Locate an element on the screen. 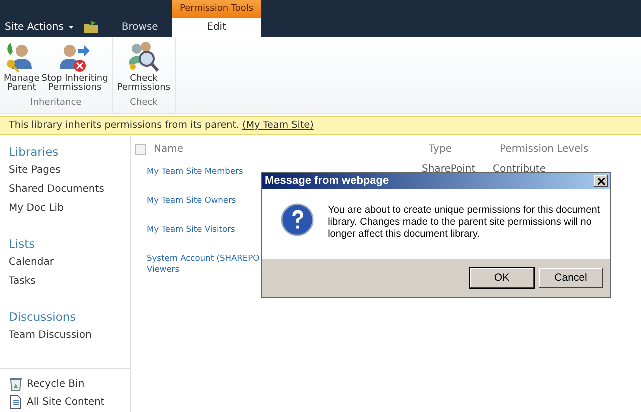  close-icon is located at coordinates (601, 181).